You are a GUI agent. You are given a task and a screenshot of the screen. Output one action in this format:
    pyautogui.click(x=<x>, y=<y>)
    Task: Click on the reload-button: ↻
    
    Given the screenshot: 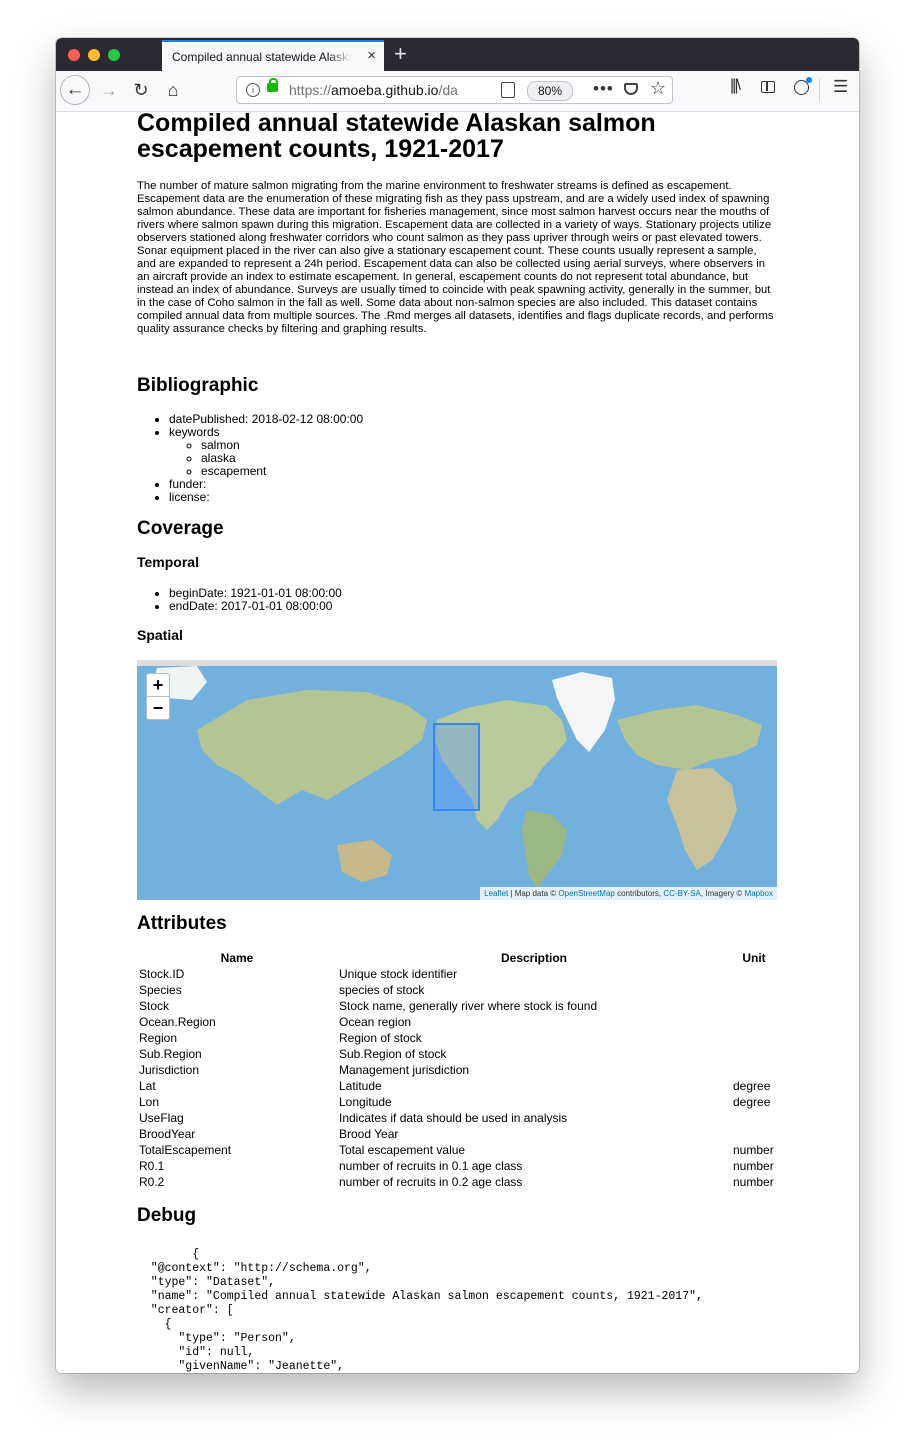 What is the action you would take?
    pyautogui.click(x=141, y=90)
    